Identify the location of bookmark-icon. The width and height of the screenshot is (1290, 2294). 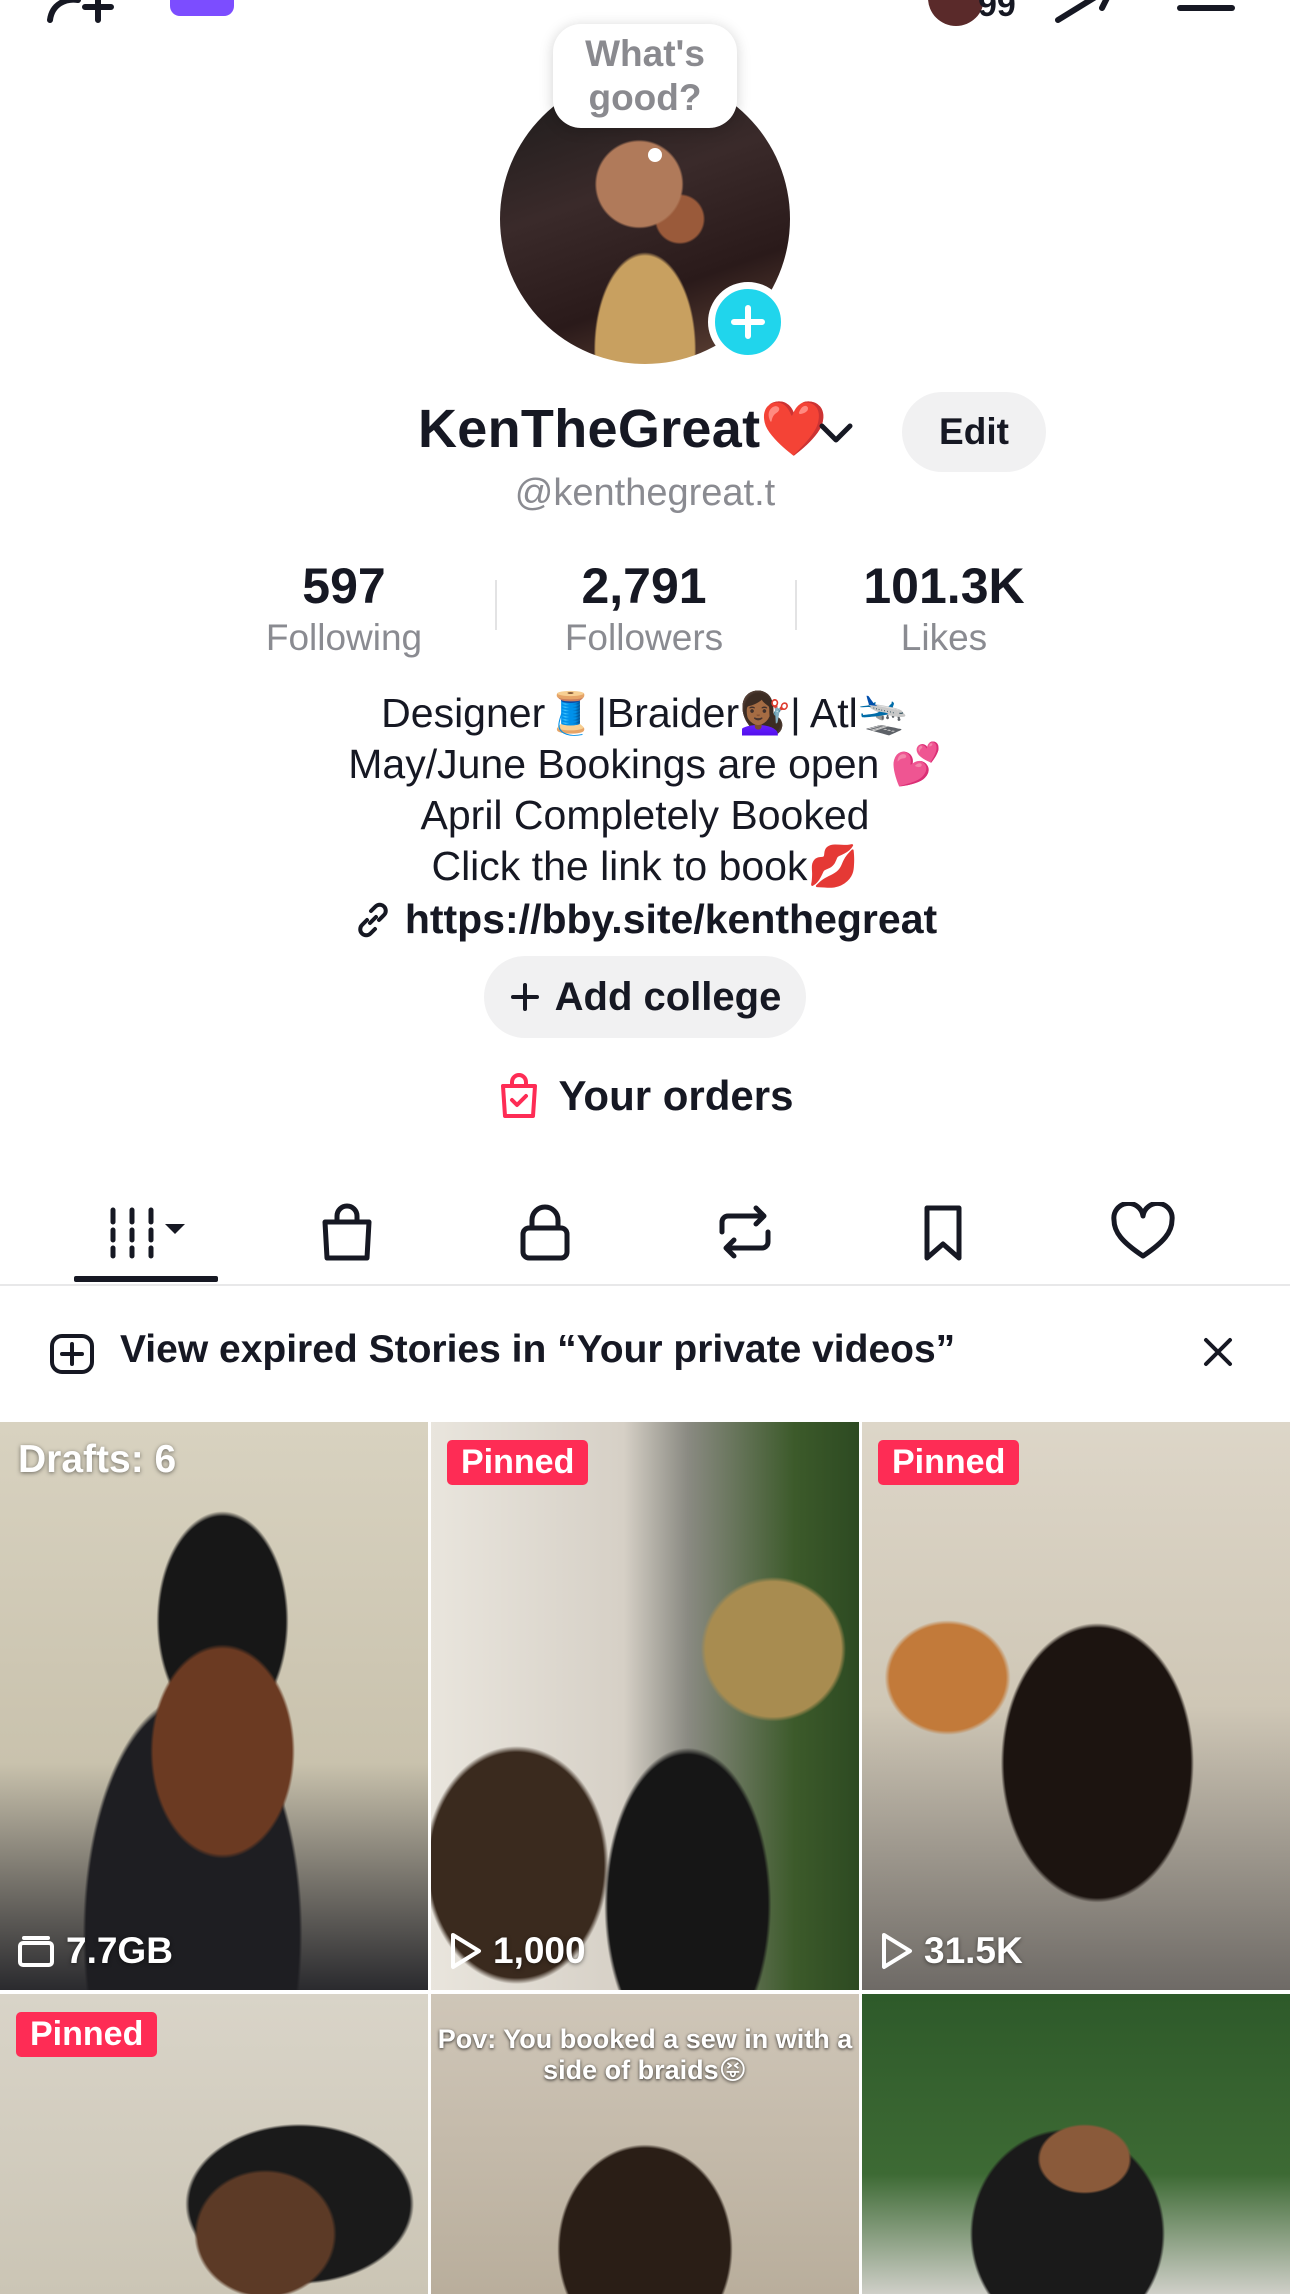
(943, 1233).